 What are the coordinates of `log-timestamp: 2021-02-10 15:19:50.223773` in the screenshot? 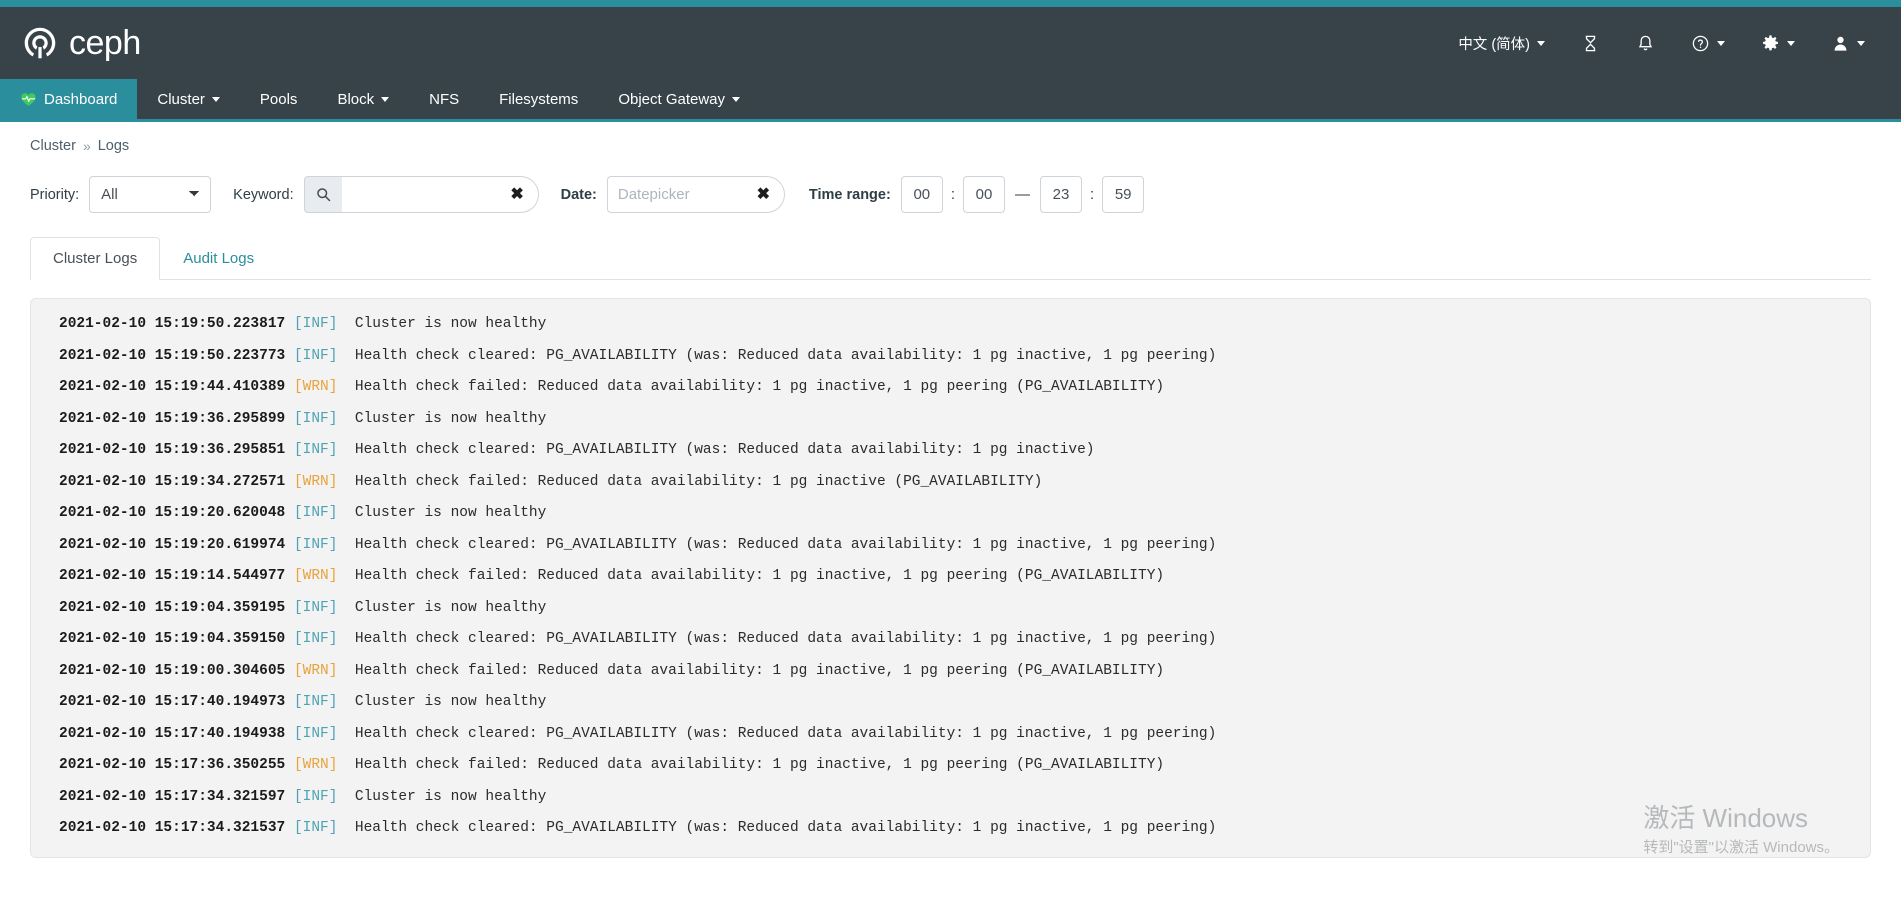 It's located at (172, 355).